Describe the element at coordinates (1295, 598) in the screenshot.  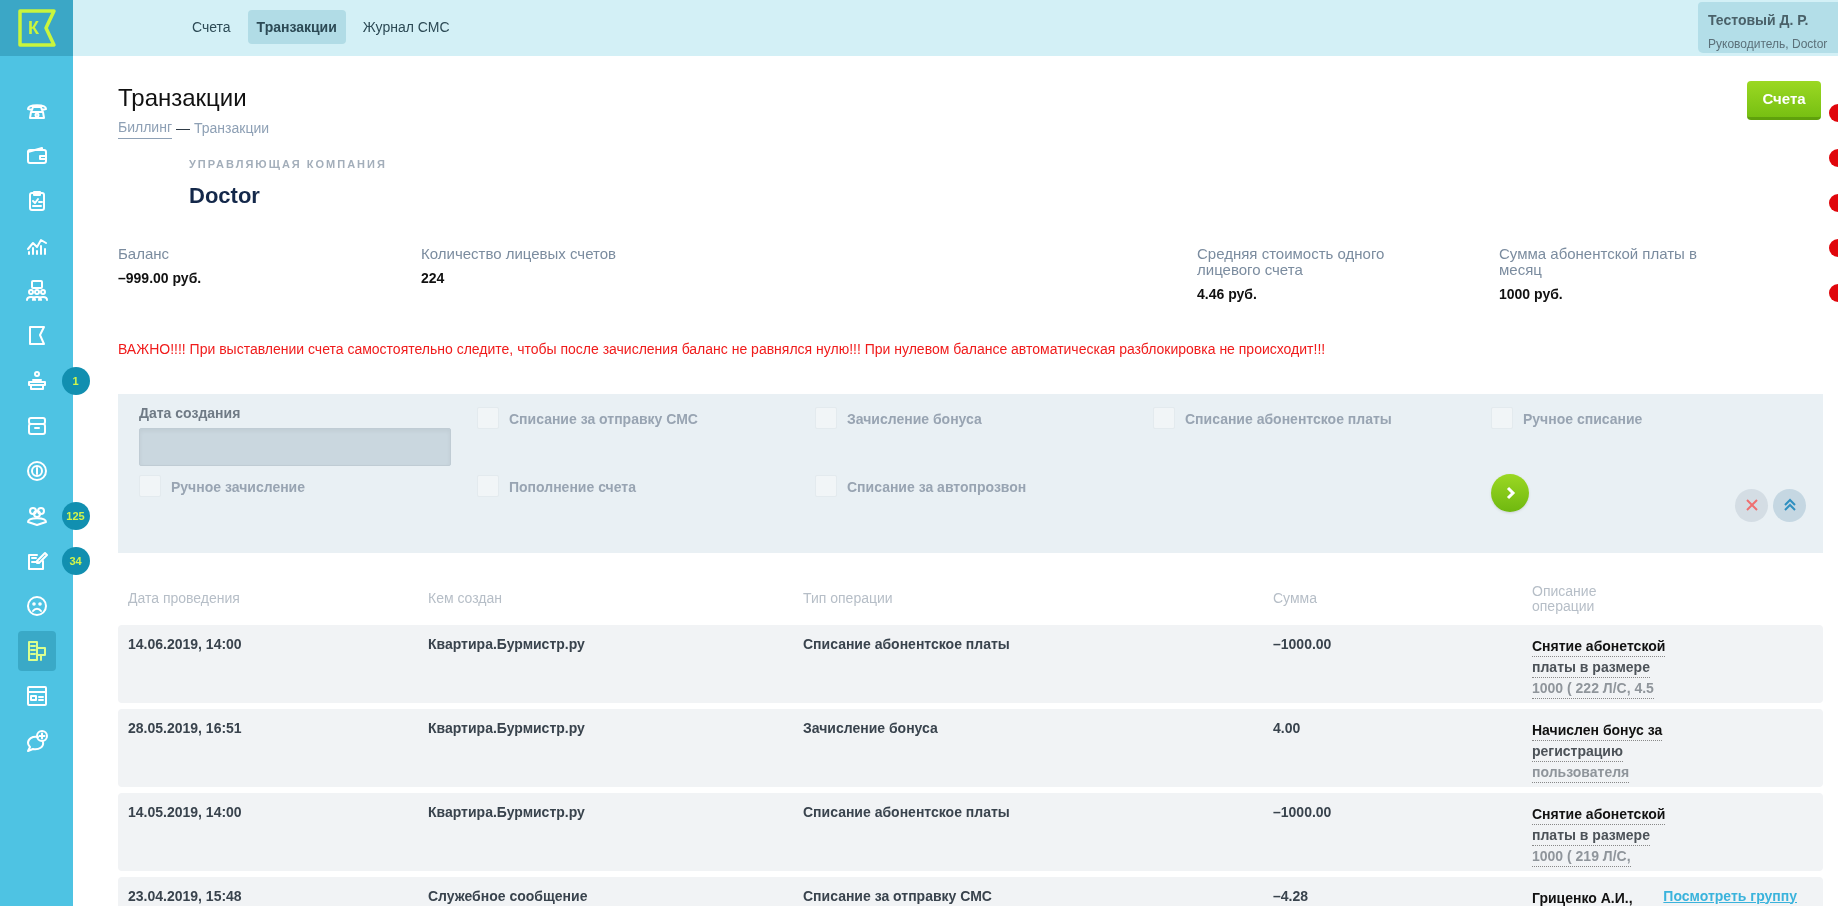
I see `column-header: Сумма` at that location.